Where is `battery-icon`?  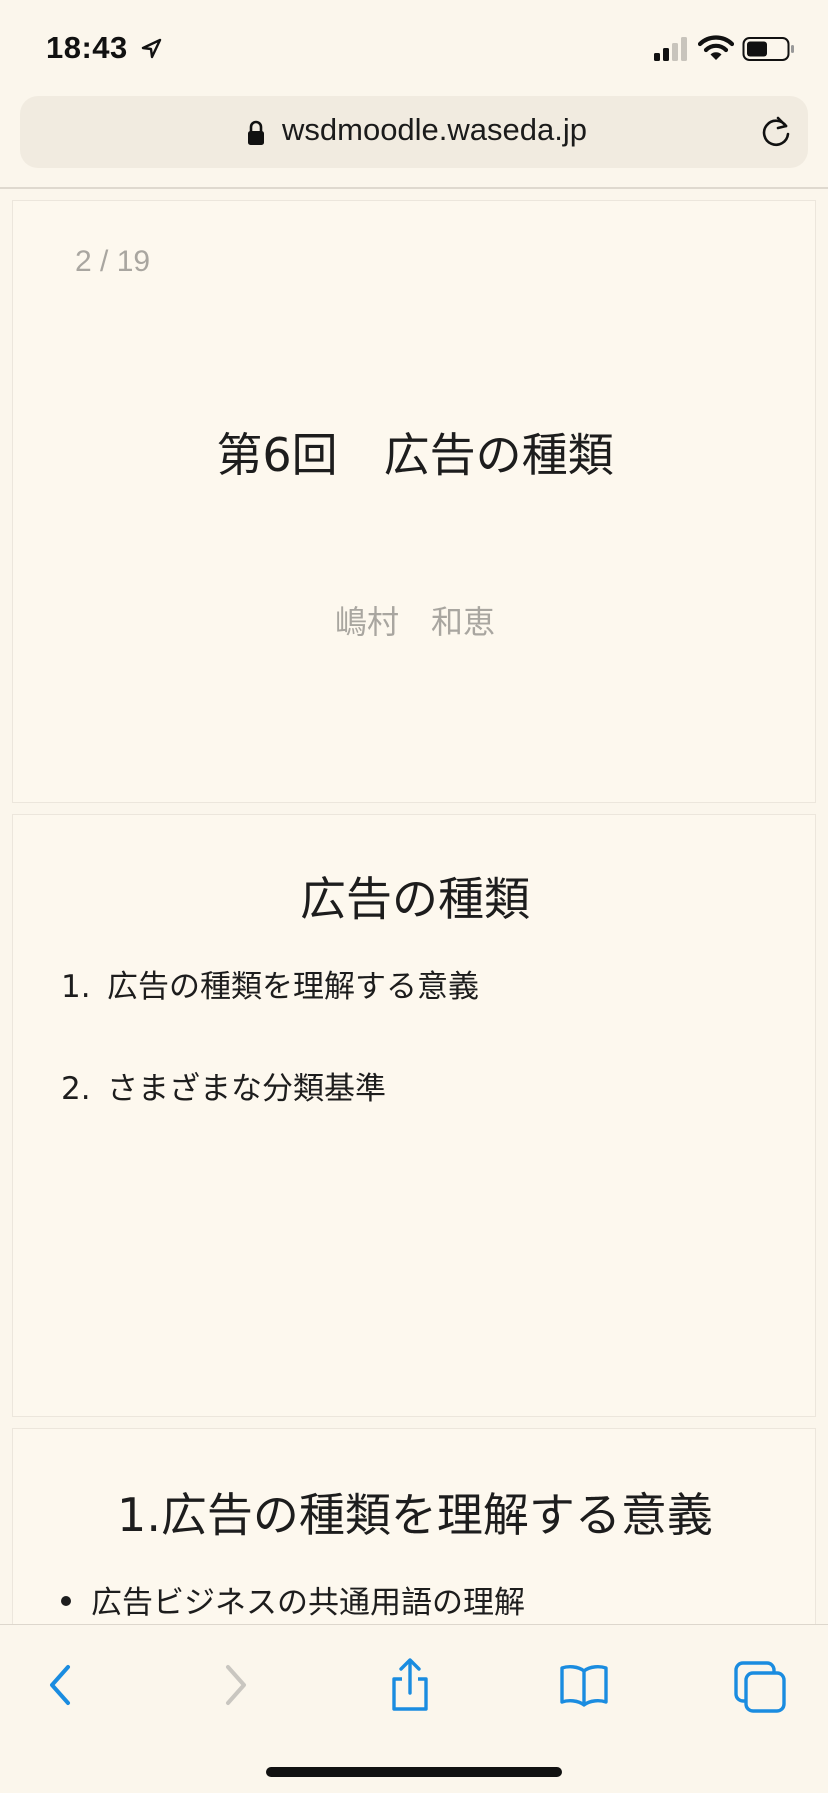
battery-icon is located at coordinates (768, 49).